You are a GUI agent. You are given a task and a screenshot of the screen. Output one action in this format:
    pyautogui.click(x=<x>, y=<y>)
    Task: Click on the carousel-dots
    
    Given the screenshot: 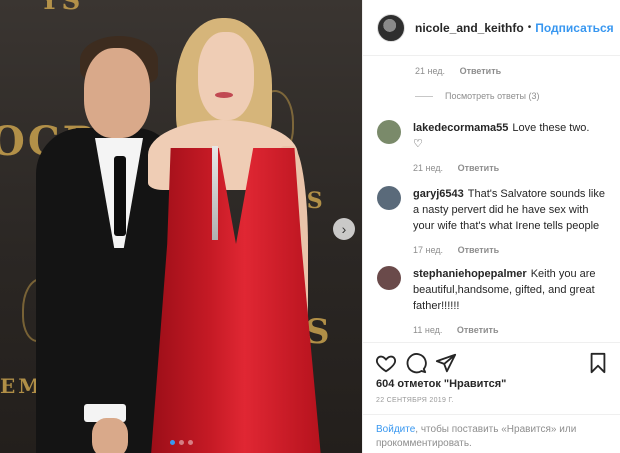 What is the action you would take?
    pyautogui.click(x=181, y=442)
    